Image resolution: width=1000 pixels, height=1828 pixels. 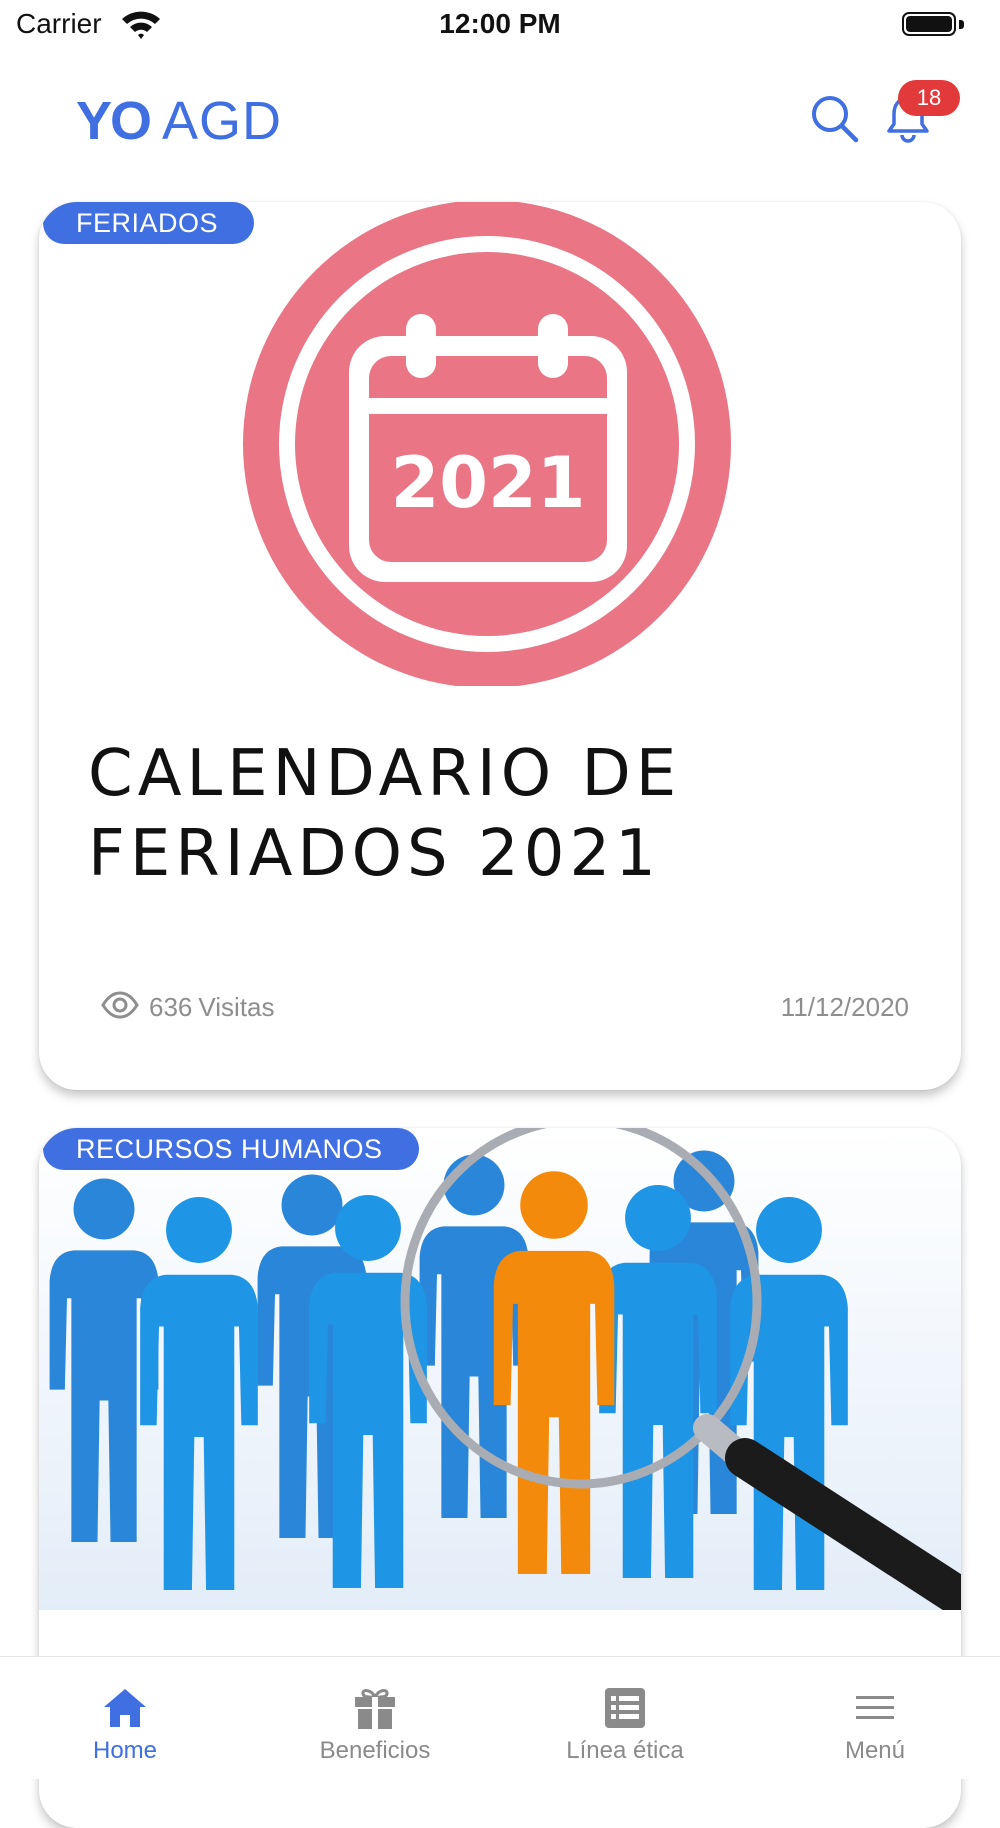 What do you see at coordinates (498, 814) in the screenshot?
I see `card-title: CALENDARIO DE FERIADOS 2021` at bounding box center [498, 814].